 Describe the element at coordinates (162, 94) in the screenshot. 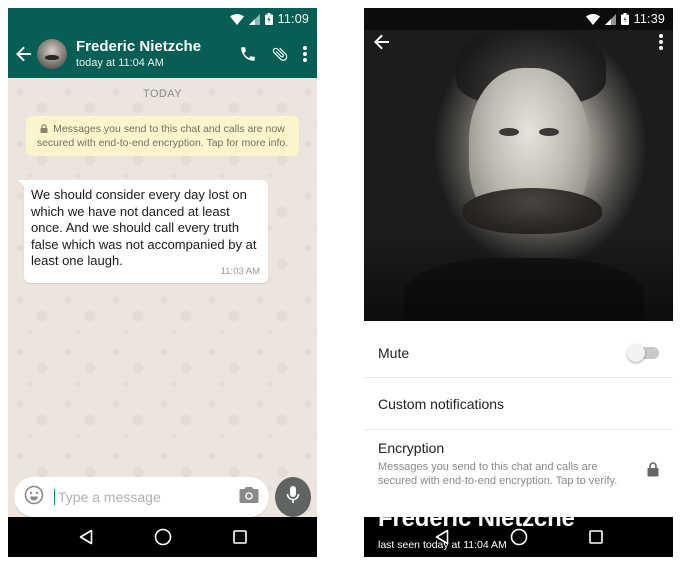

I see `date-chip: TODAY` at that location.